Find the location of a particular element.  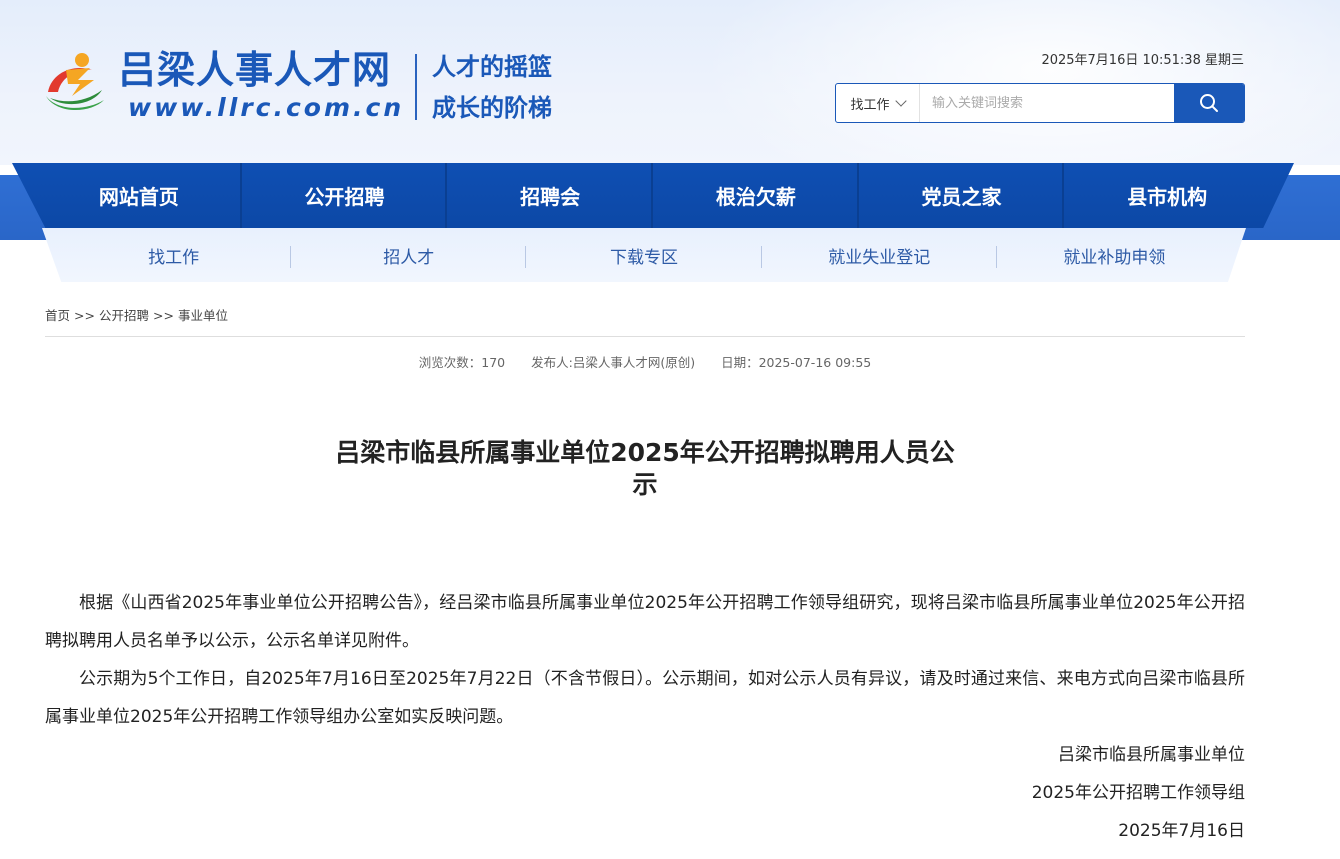

search-bar: 找工作 is located at coordinates (1040, 103).